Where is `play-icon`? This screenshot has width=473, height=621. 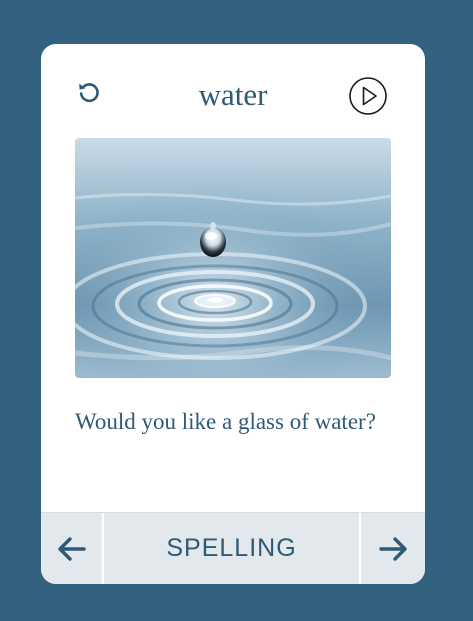 play-icon is located at coordinates (368, 96).